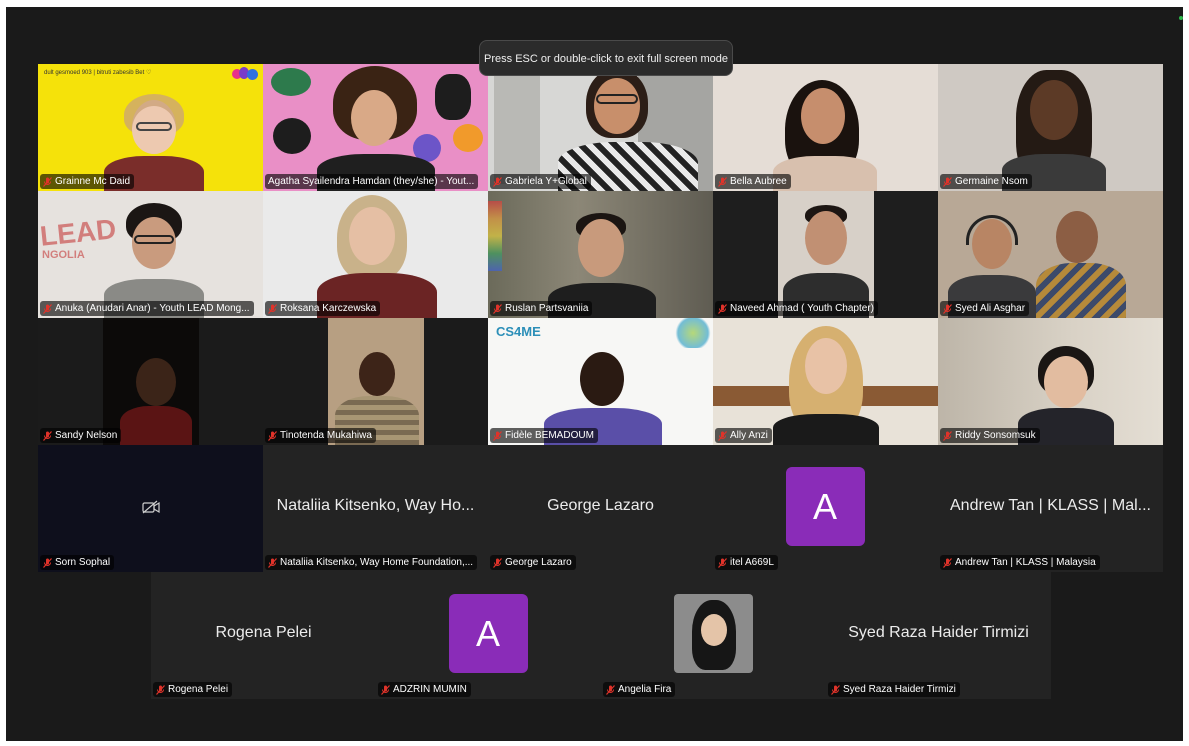 The image size is (1189, 746). I want to click on participant-display-name: George Lazaro, so click(600, 505).